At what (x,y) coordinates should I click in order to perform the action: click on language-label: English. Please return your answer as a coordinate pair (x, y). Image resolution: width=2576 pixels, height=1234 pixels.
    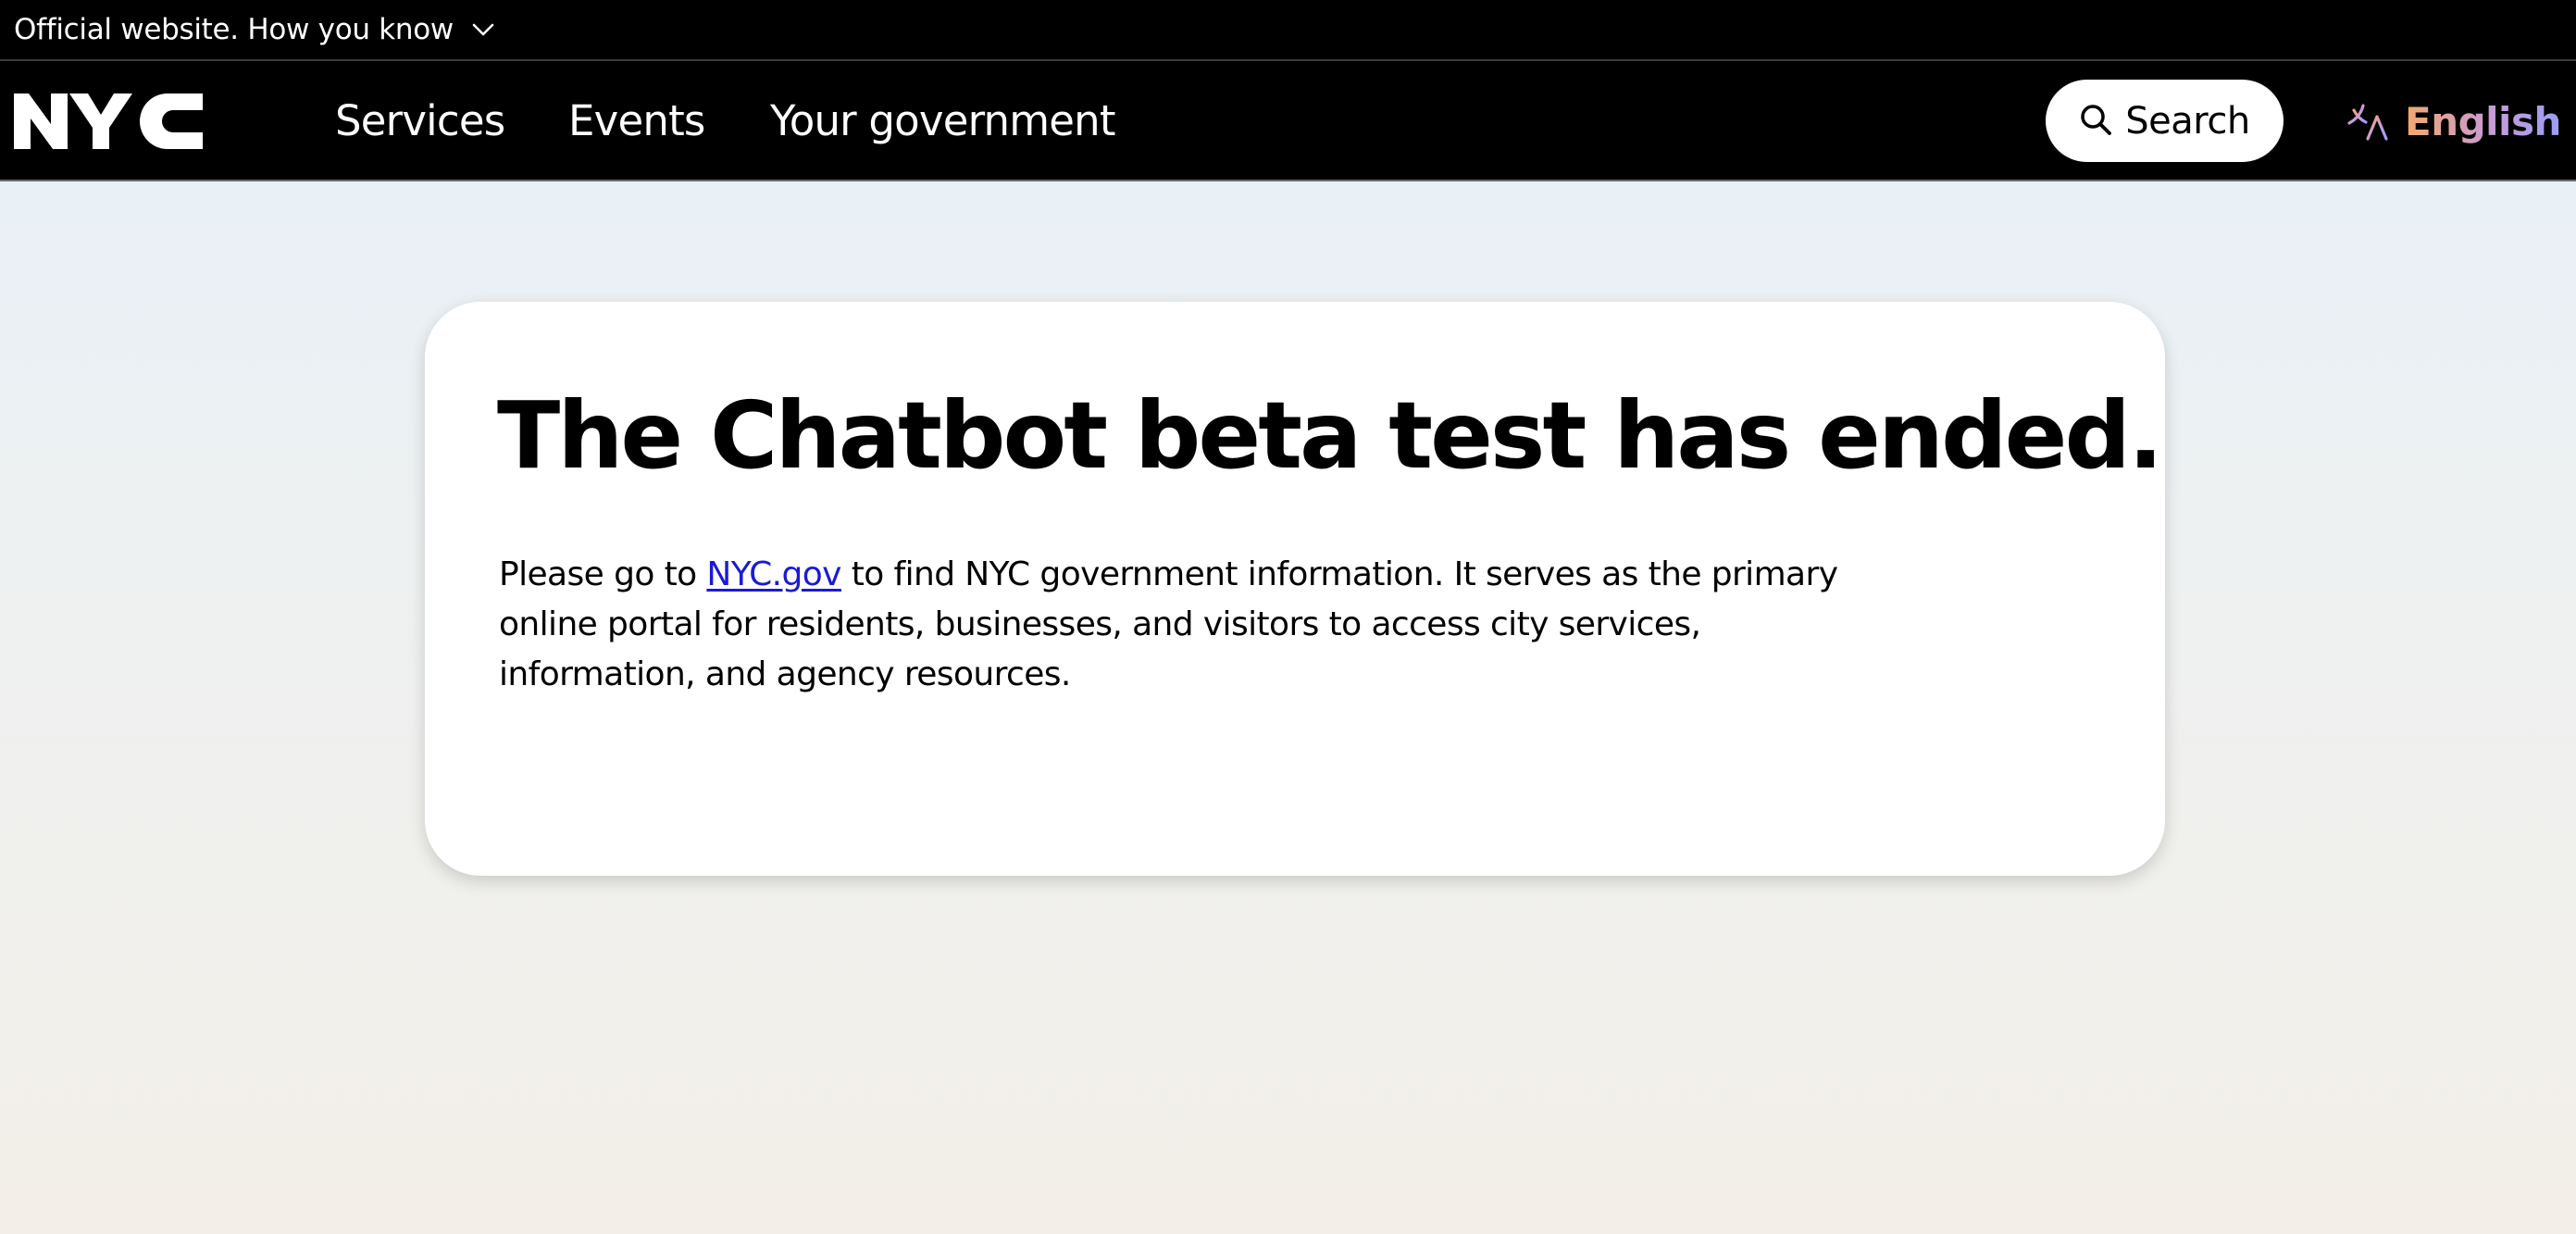
    Looking at the image, I should click on (2483, 121).